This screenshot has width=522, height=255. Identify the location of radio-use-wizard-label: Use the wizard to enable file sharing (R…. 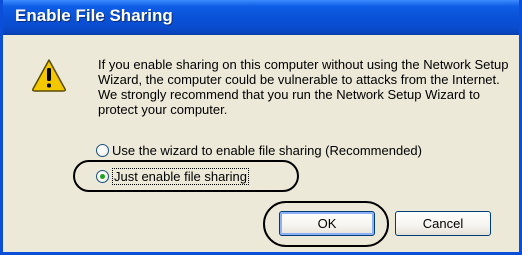
(267, 150).